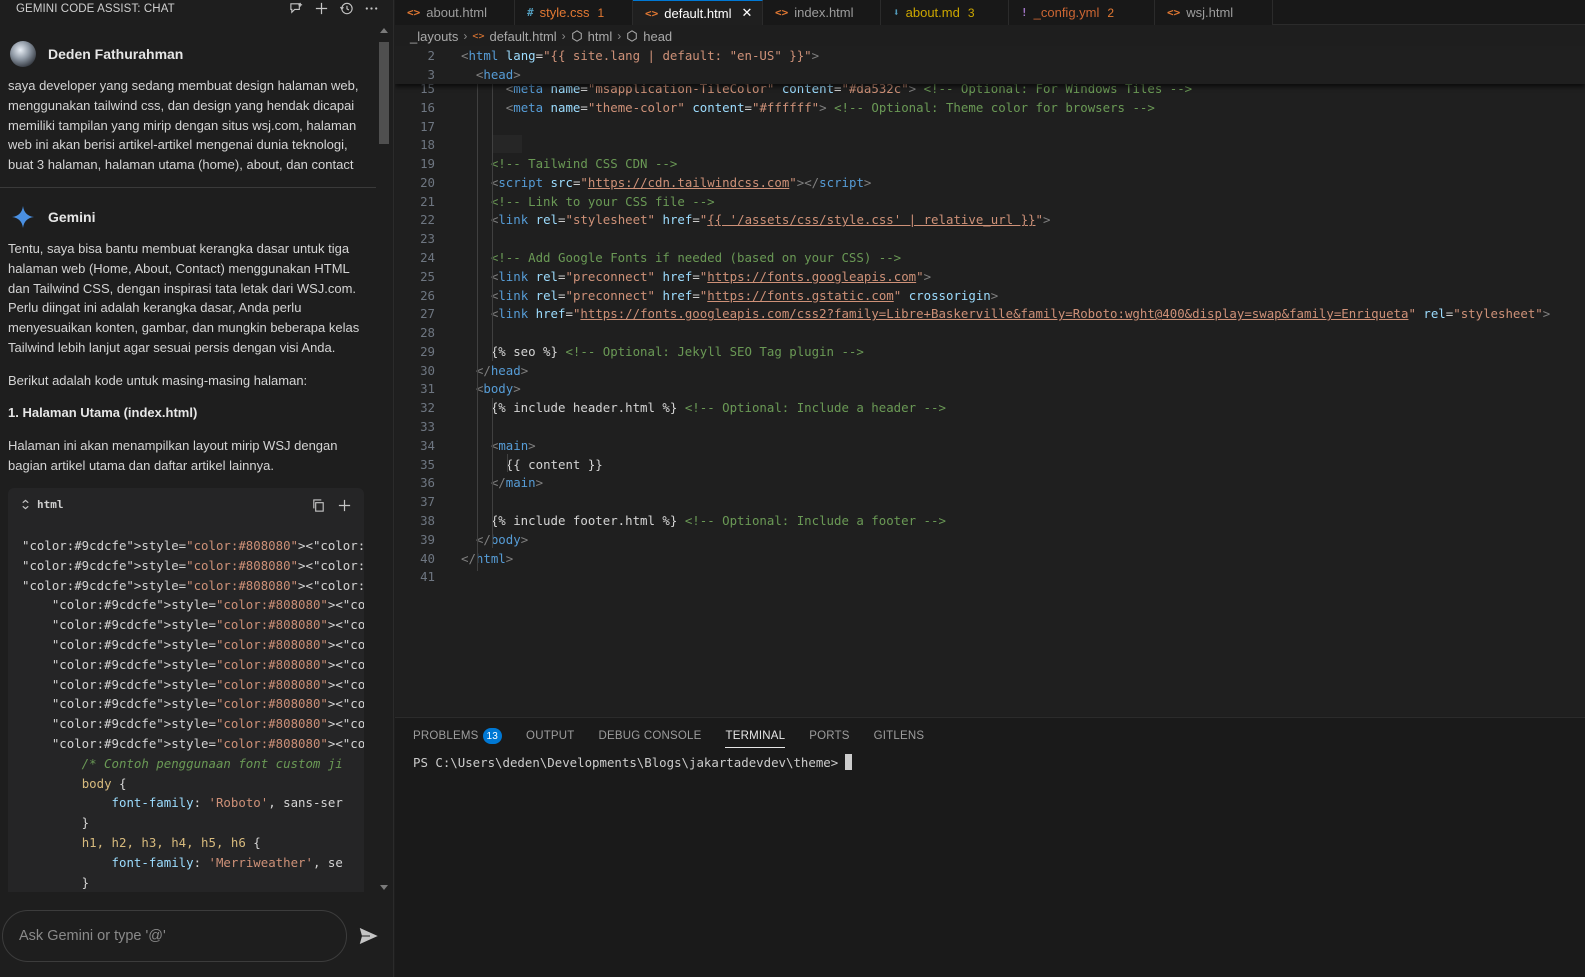  I want to click on code-line: 18, so click(990, 144).